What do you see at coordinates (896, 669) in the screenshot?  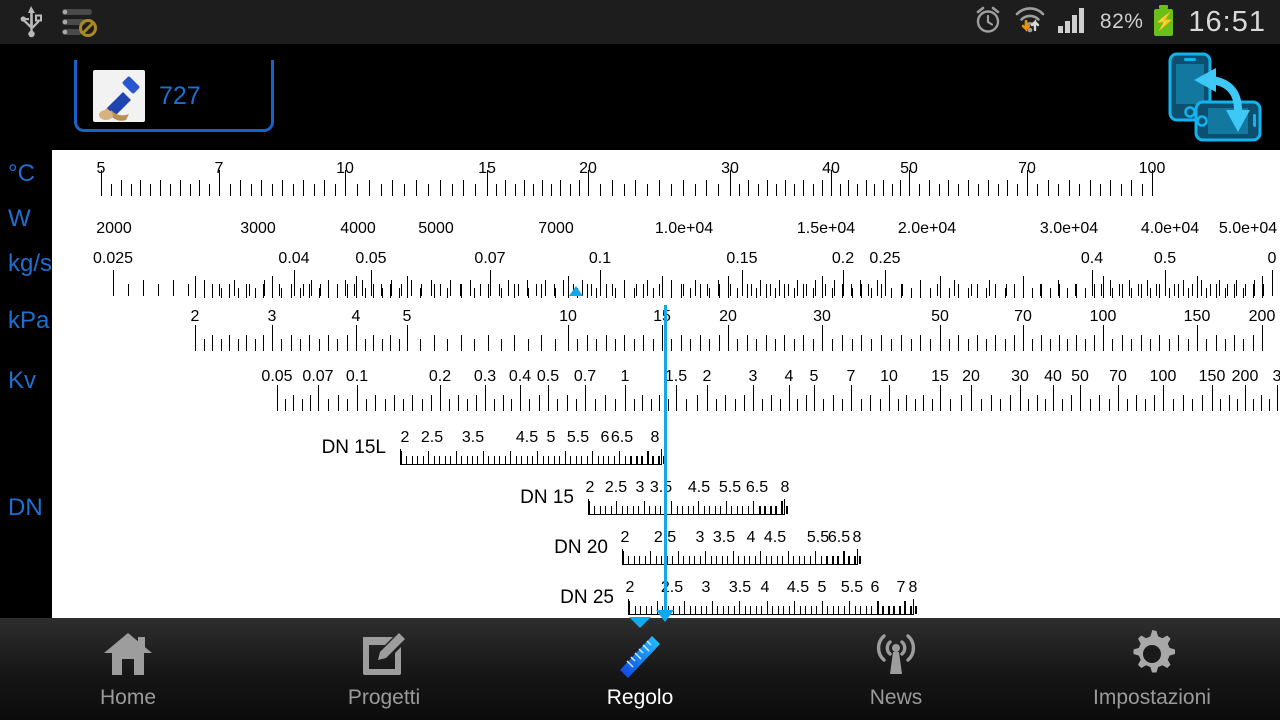 I see `nav-item-news: News` at bounding box center [896, 669].